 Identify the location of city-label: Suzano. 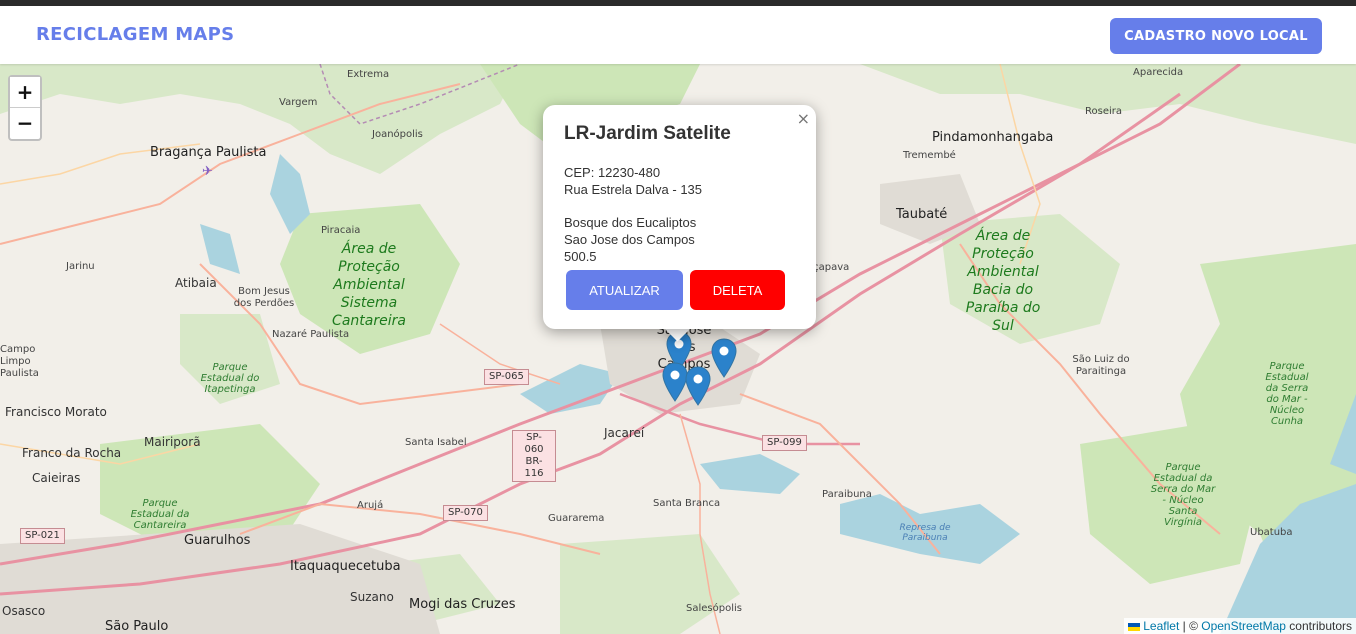
(372, 597).